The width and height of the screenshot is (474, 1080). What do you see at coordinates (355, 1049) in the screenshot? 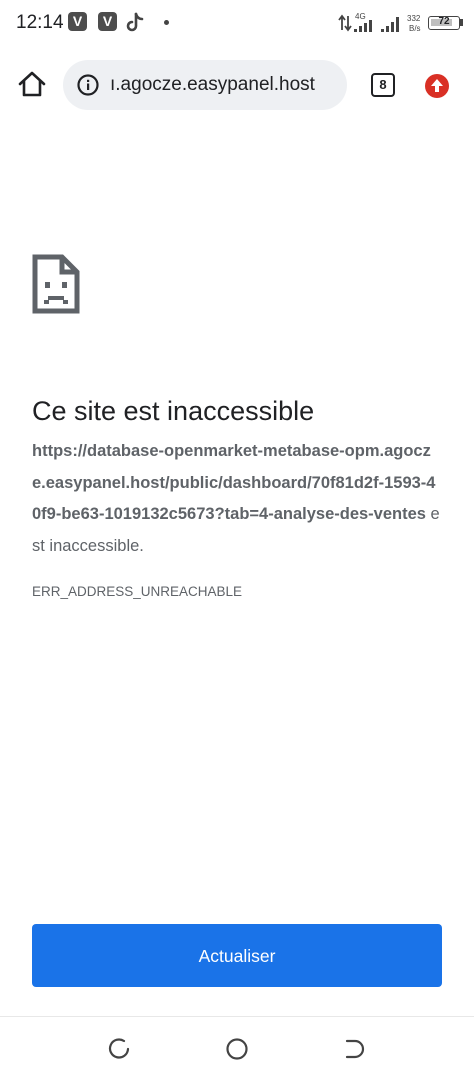
I see `back-icon` at bounding box center [355, 1049].